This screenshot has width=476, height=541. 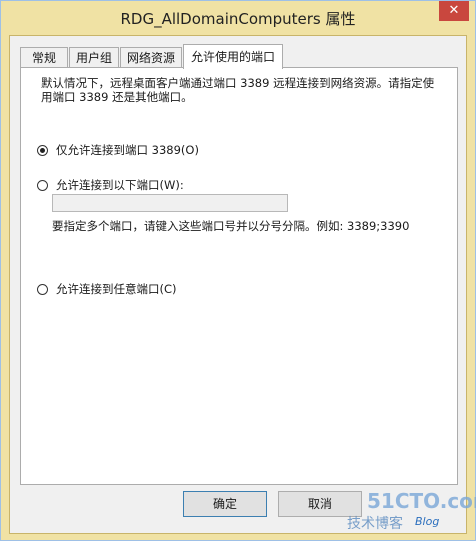 What do you see at coordinates (44, 57) in the screenshot?
I see `tab-general: 常规` at bounding box center [44, 57].